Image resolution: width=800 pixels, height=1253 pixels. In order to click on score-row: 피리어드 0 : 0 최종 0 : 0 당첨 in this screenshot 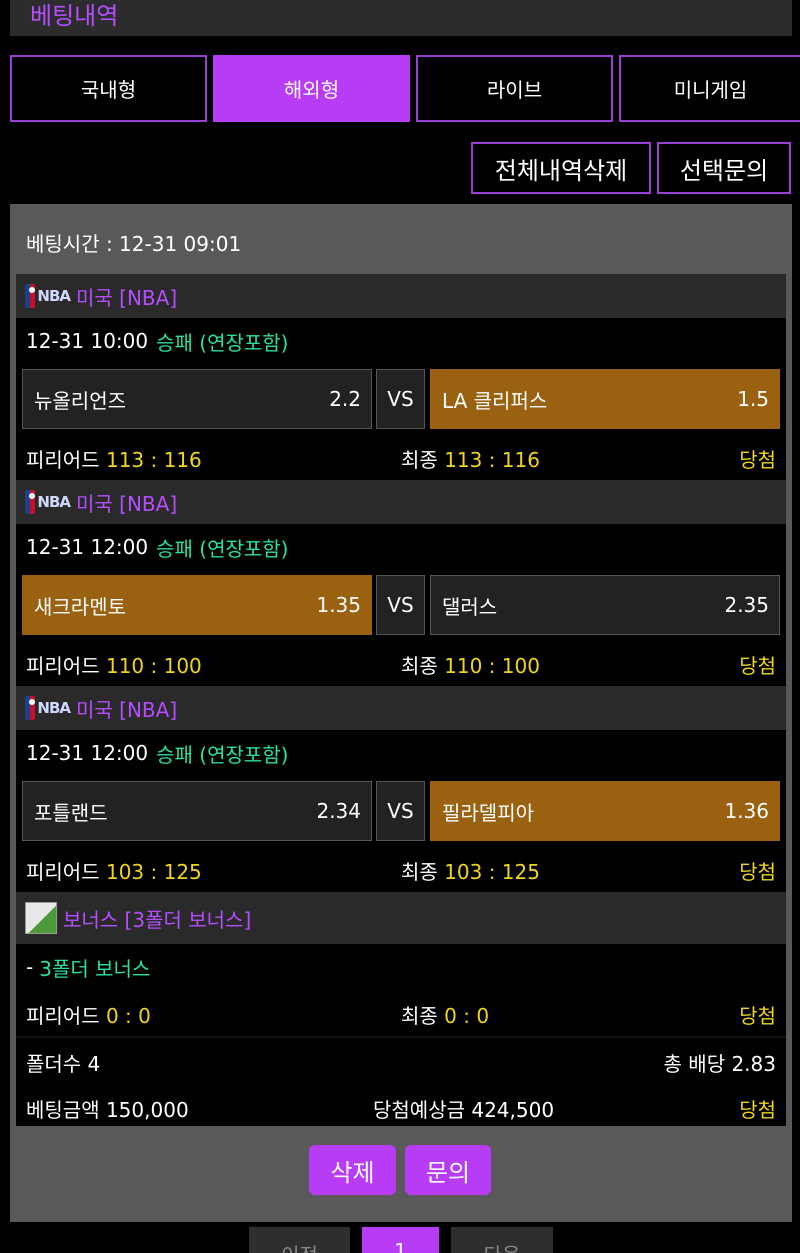, I will do `click(401, 1013)`.